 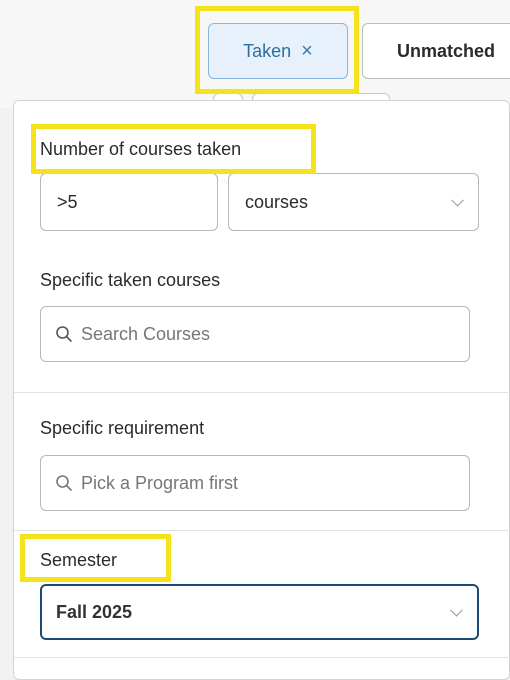 What do you see at coordinates (446, 50) in the screenshot?
I see `filter-chip-unmatched-label: Unmatched` at bounding box center [446, 50].